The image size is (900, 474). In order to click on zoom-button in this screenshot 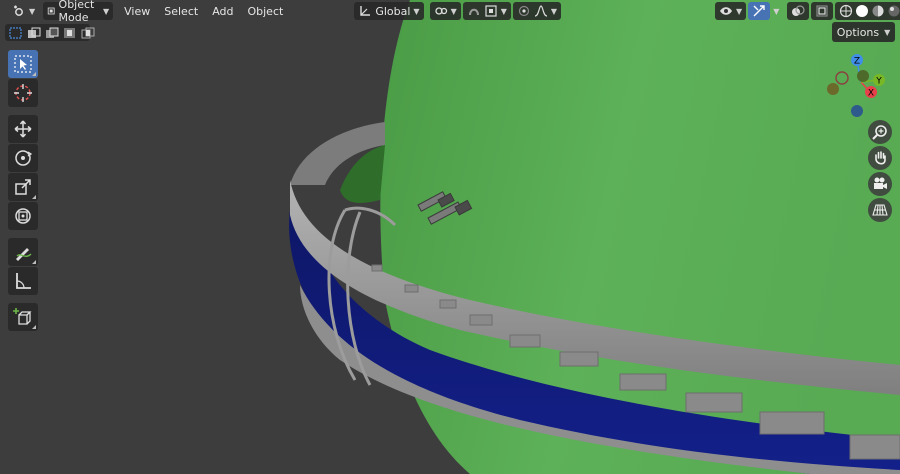, I will do `click(880, 132)`.